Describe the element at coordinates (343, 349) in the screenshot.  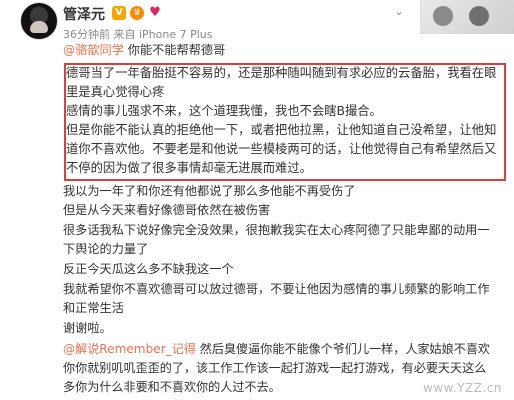
I see `reply-text: 然后臭傻逼你能不能像个爷们儿一样，人家姑娘不喜欢` at that location.